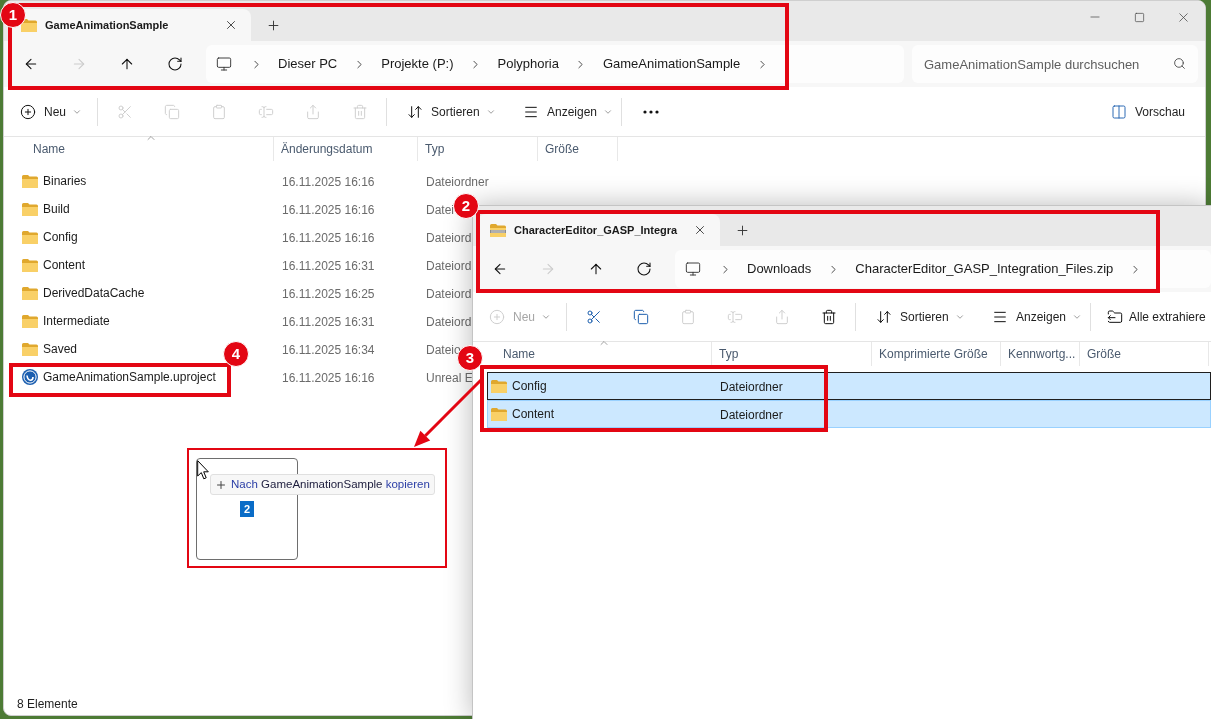 The image size is (1211, 719). I want to click on search-icon, so click(1179, 63).